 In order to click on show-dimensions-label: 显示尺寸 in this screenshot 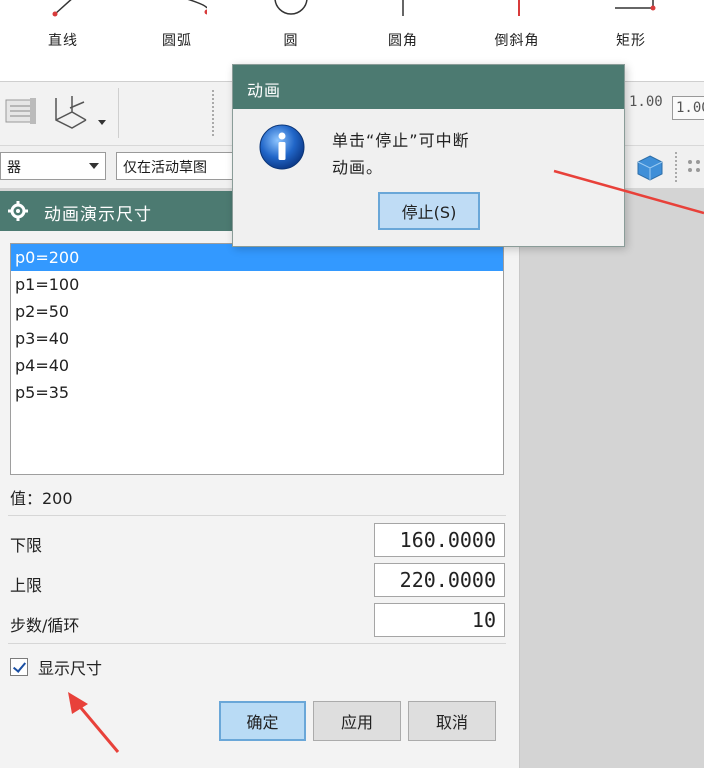, I will do `click(70, 668)`.